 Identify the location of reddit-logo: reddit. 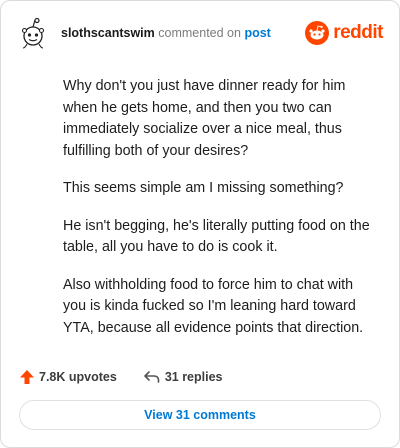
(344, 33).